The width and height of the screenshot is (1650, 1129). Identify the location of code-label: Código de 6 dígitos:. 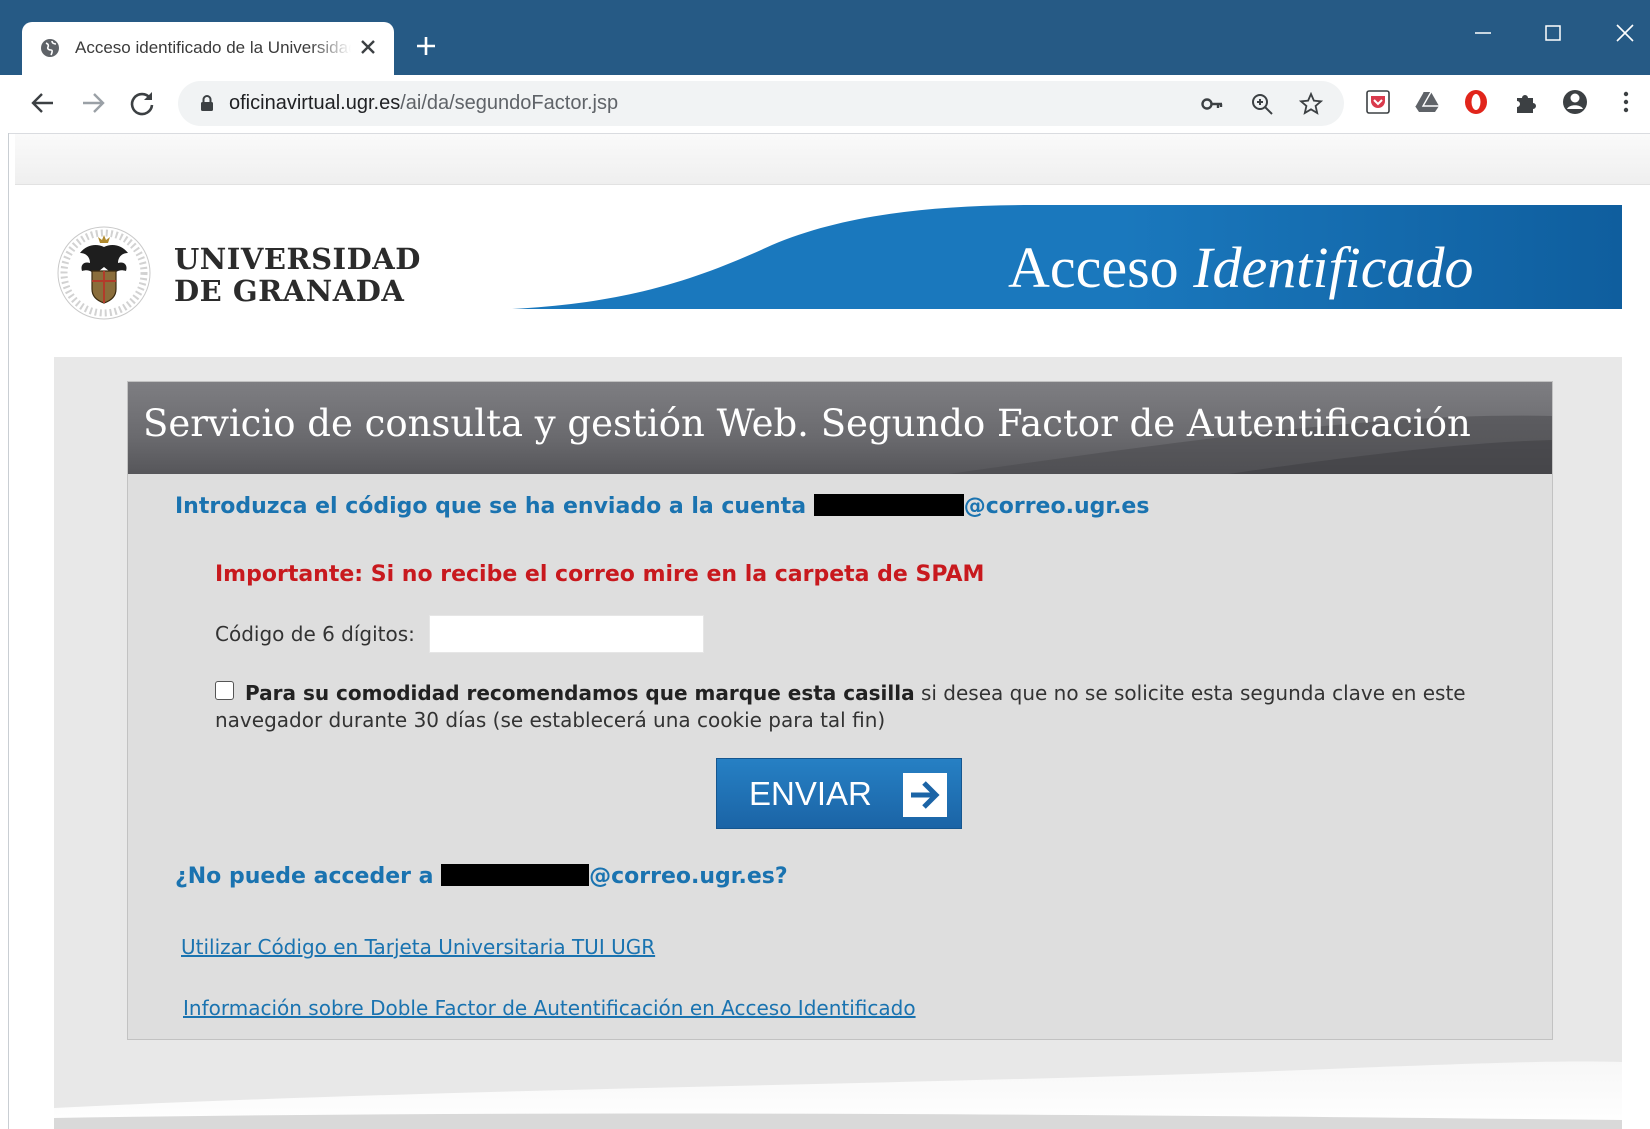
(315, 634).